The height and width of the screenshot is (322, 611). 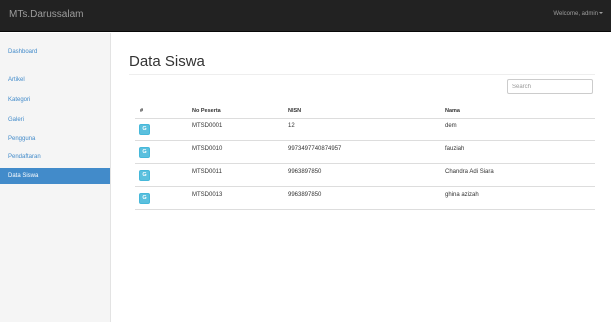 I want to click on page-title: Data Siswa, so click(x=167, y=61).